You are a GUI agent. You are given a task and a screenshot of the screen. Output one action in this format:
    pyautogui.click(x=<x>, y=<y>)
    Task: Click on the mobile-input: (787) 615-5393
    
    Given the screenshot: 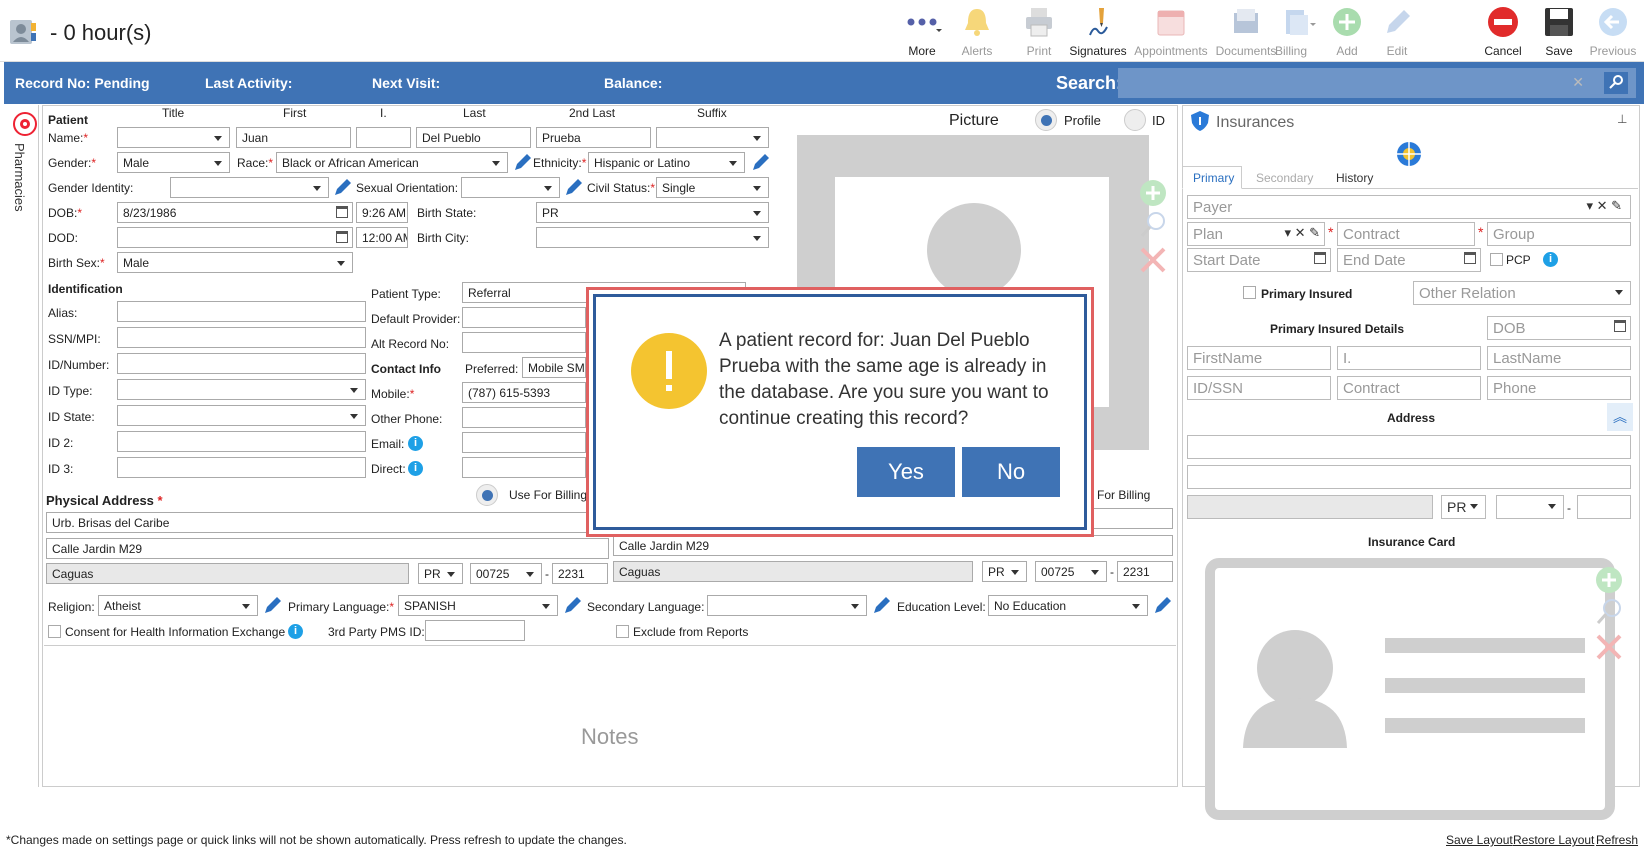 What is the action you would take?
    pyautogui.click(x=524, y=392)
    